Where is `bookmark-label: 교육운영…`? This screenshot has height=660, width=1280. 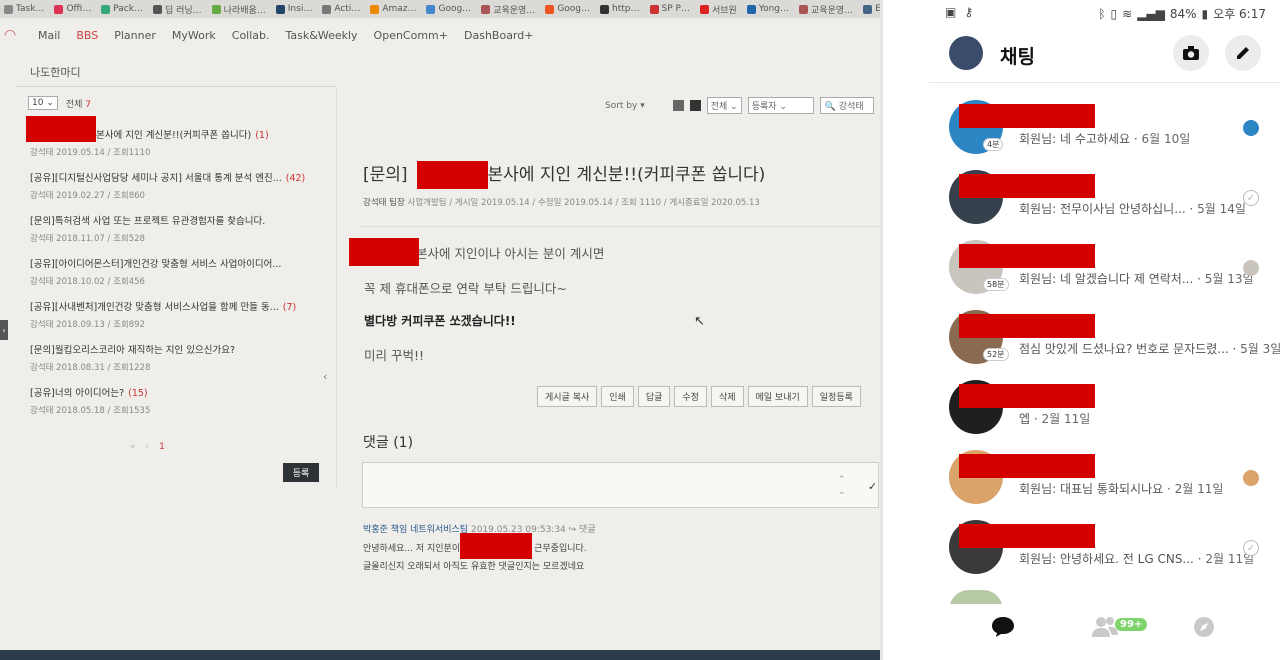
bookmark-label: 교육운영… is located at coordinates (832, 10).